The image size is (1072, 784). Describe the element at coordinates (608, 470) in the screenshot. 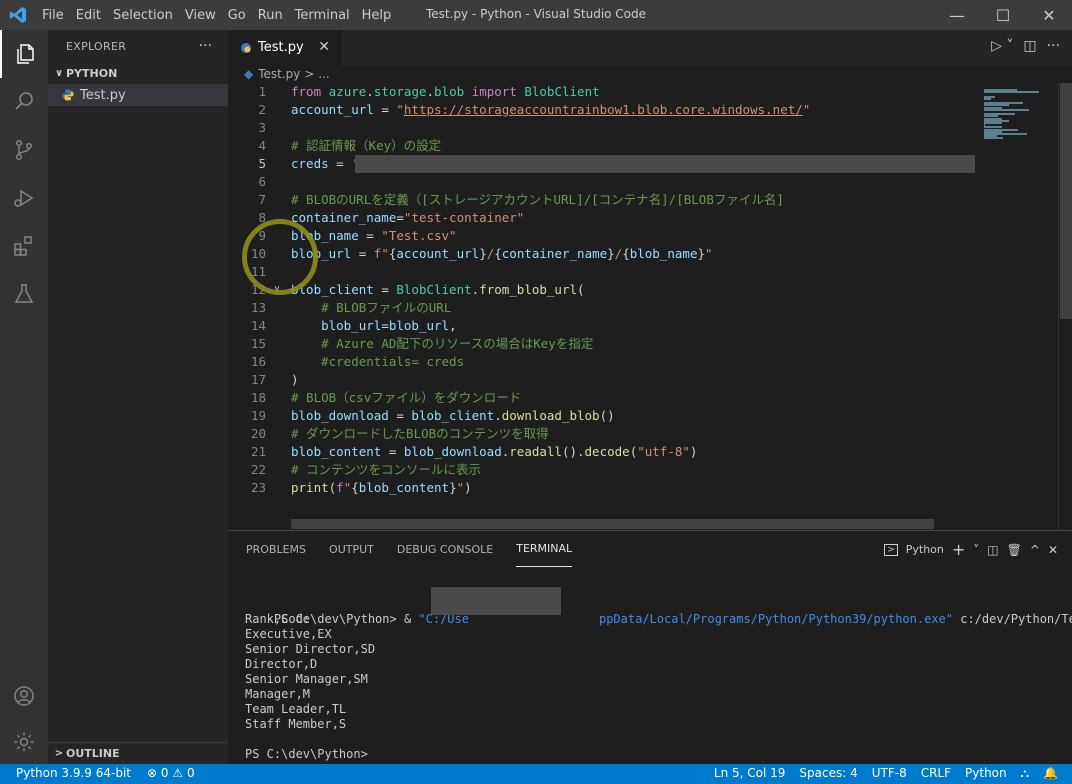

I see `code-line: 22 # コンテンツをコンソールに表示` at that location.